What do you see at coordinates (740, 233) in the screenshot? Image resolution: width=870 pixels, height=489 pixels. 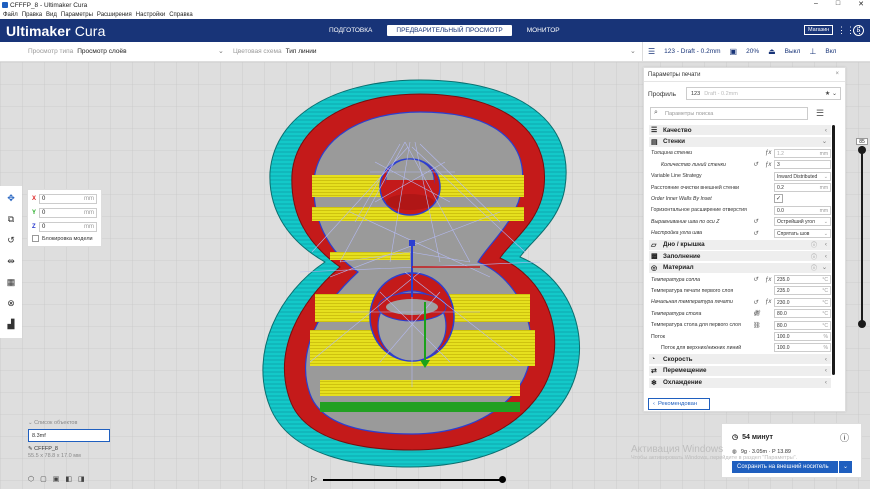 I see `setting-row: Настройка угла шва ↺ Спрятать шов ⌄` at bounding box center [740, 233].